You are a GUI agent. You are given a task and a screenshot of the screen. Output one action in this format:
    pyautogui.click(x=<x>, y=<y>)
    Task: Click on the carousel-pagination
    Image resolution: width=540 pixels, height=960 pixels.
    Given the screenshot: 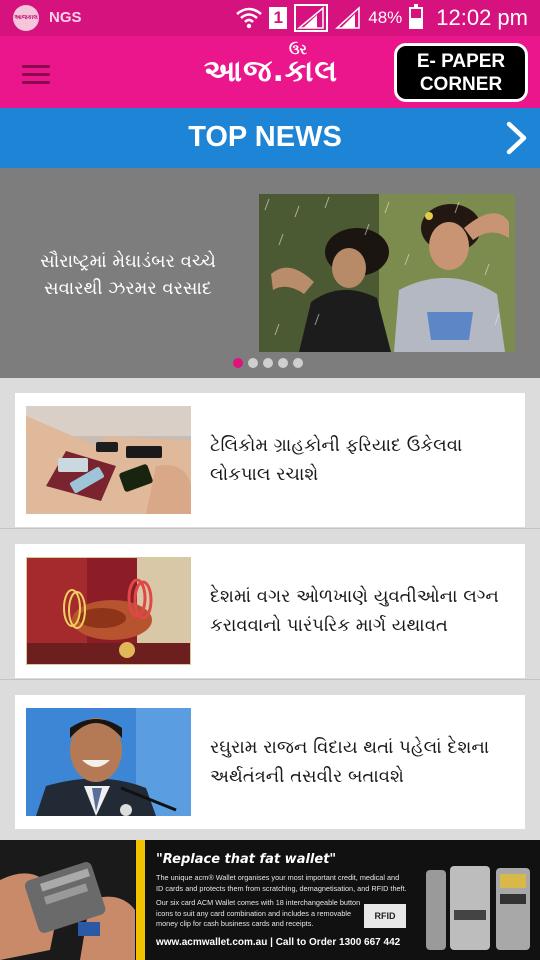 What is the action you would take?
    pyautogui.click(x=268, y=363)
    